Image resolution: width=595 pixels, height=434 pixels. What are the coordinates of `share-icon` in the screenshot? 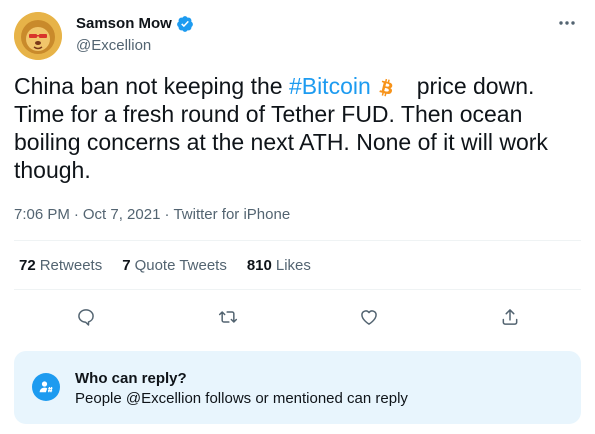 It's located at (510, 317).